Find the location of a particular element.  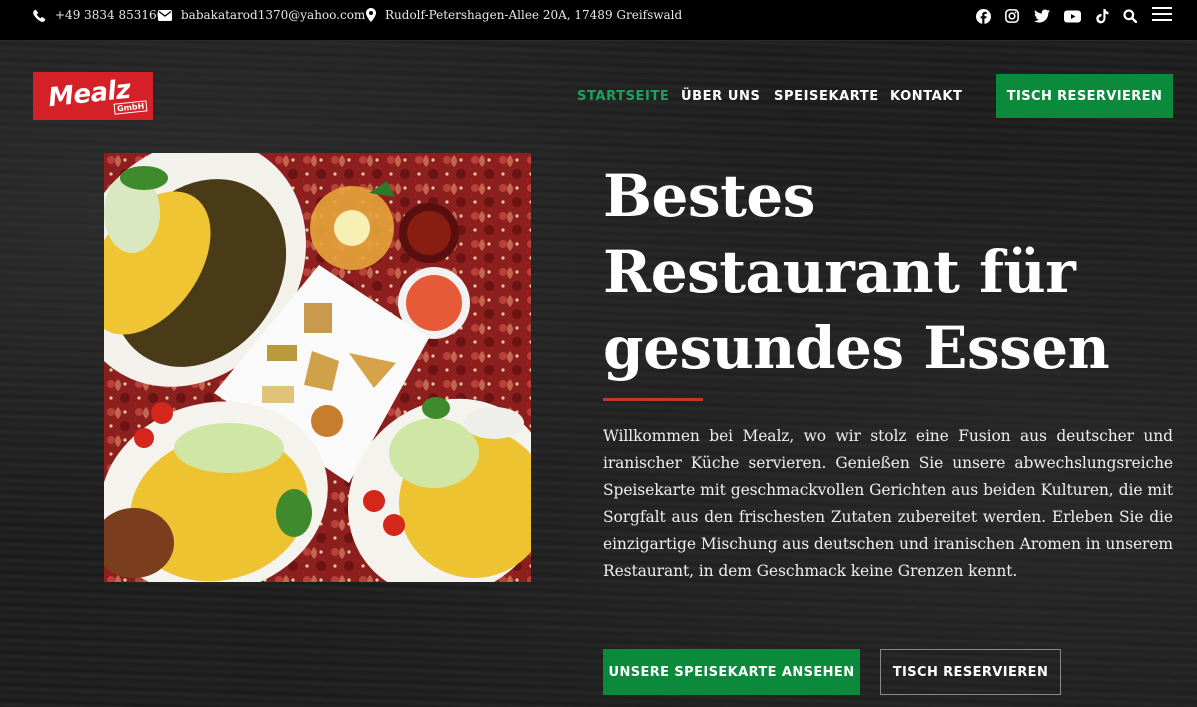

facebook-icon is located at coordinates (983, 16).